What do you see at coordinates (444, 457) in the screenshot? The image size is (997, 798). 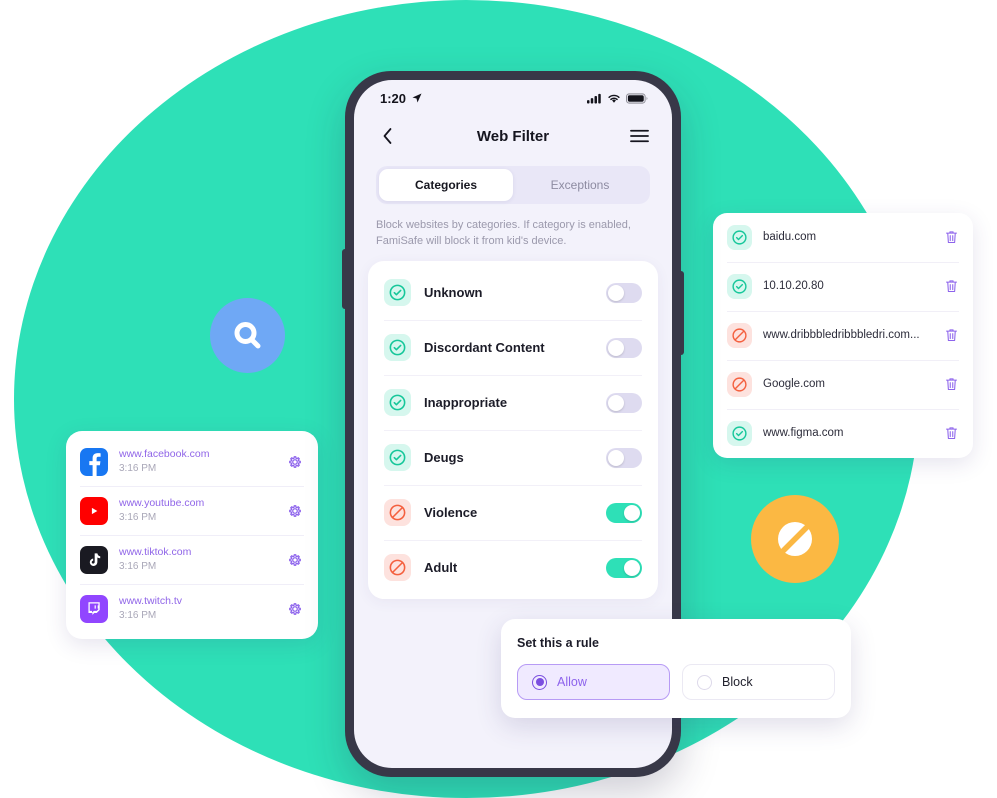 I see `category-label: Deugs` at bounding box center [444, 457].